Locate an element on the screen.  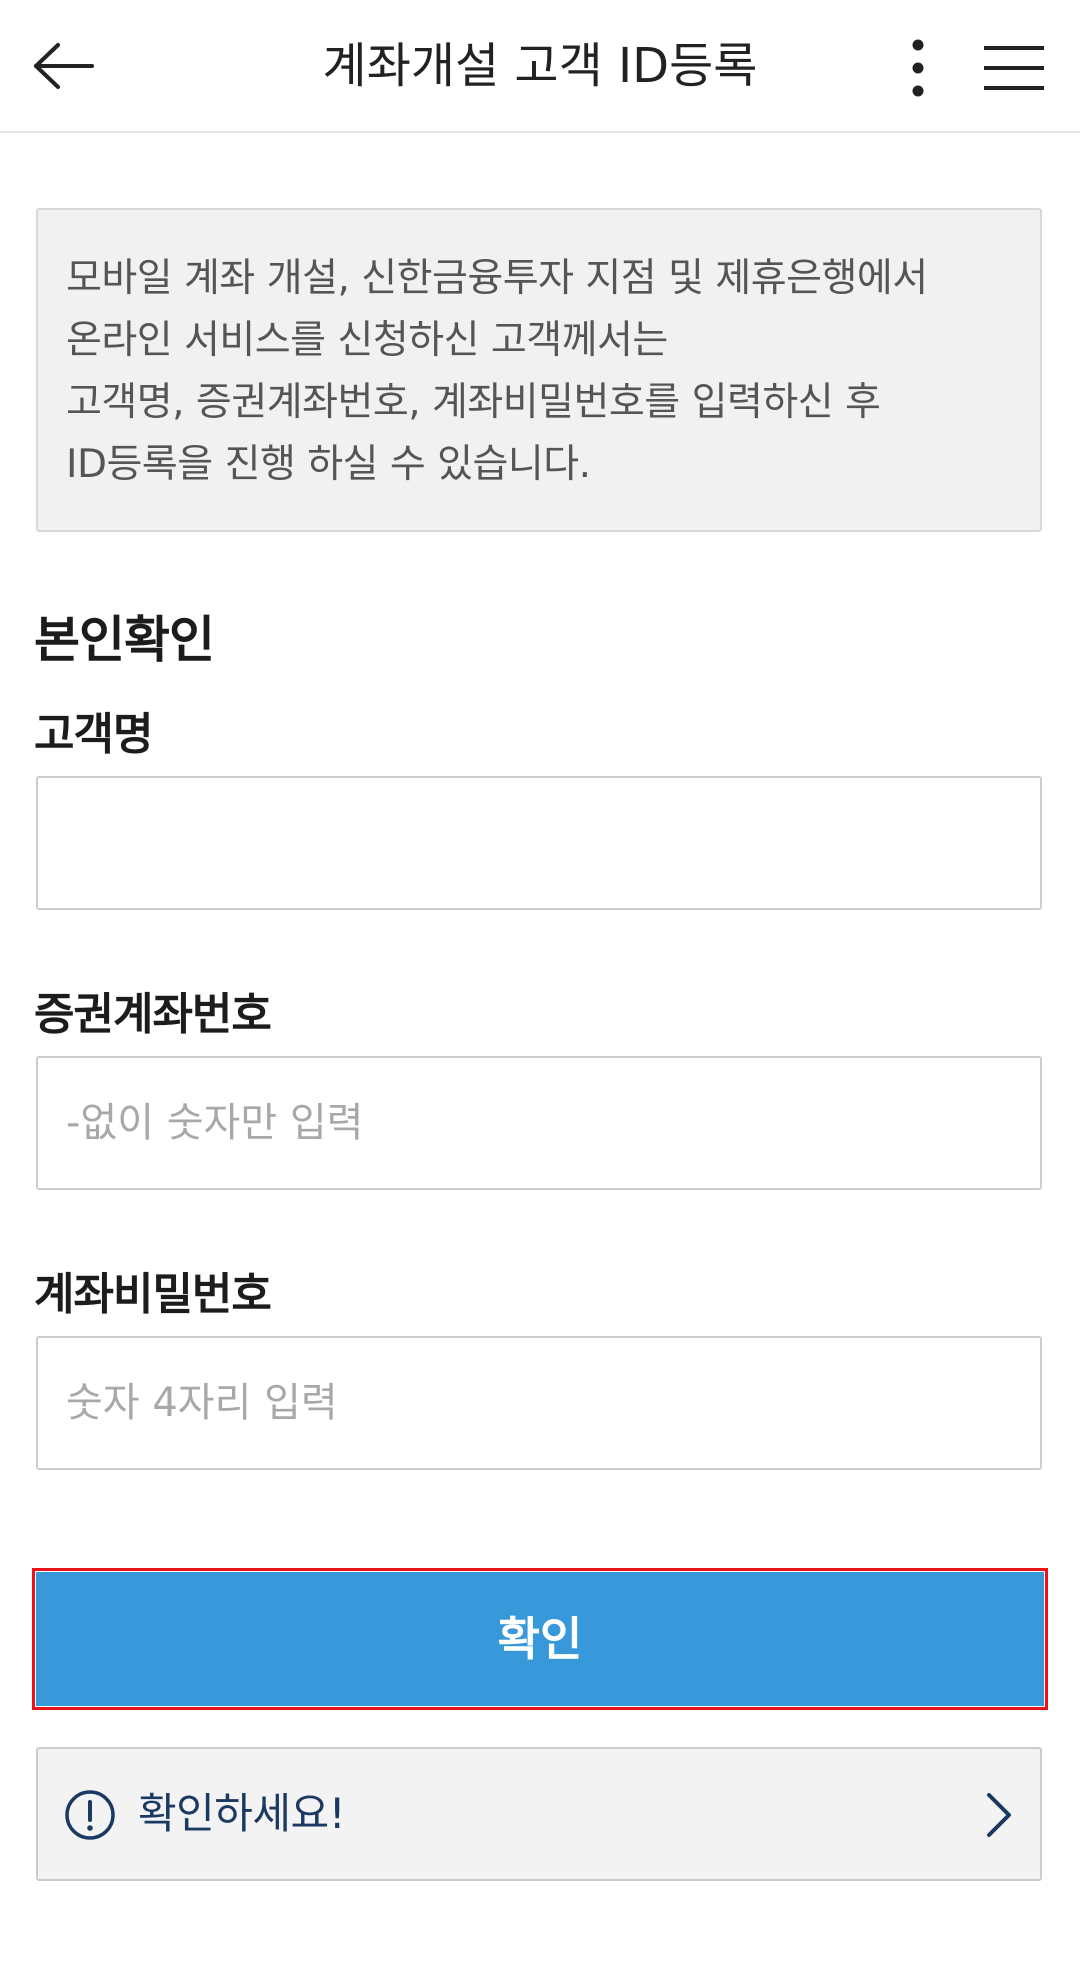
app-header: 계좌개설 고객 ID등록 is located at coordinates (540, 66).